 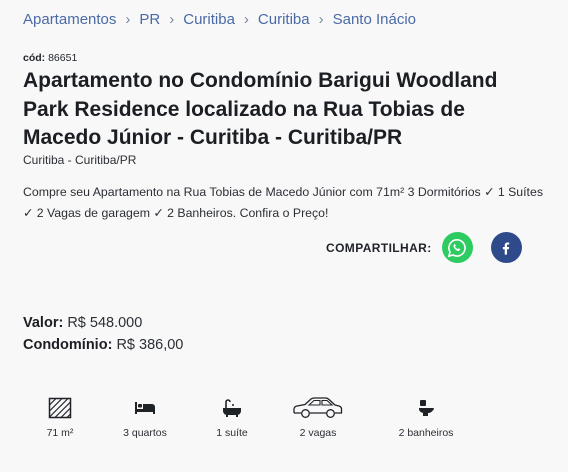 I want to click on breadcrumb-pr: PR, so click(x=149, y=19).